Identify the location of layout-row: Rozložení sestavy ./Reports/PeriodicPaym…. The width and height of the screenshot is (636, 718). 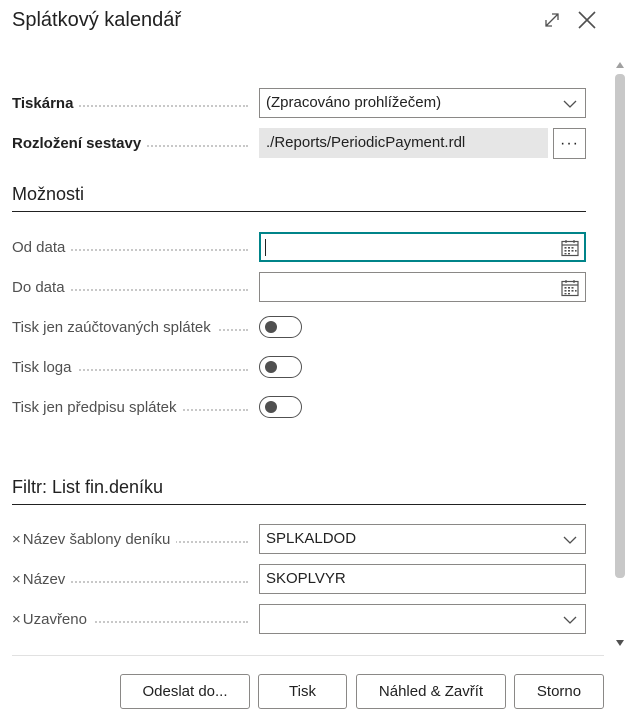
(299, 144).